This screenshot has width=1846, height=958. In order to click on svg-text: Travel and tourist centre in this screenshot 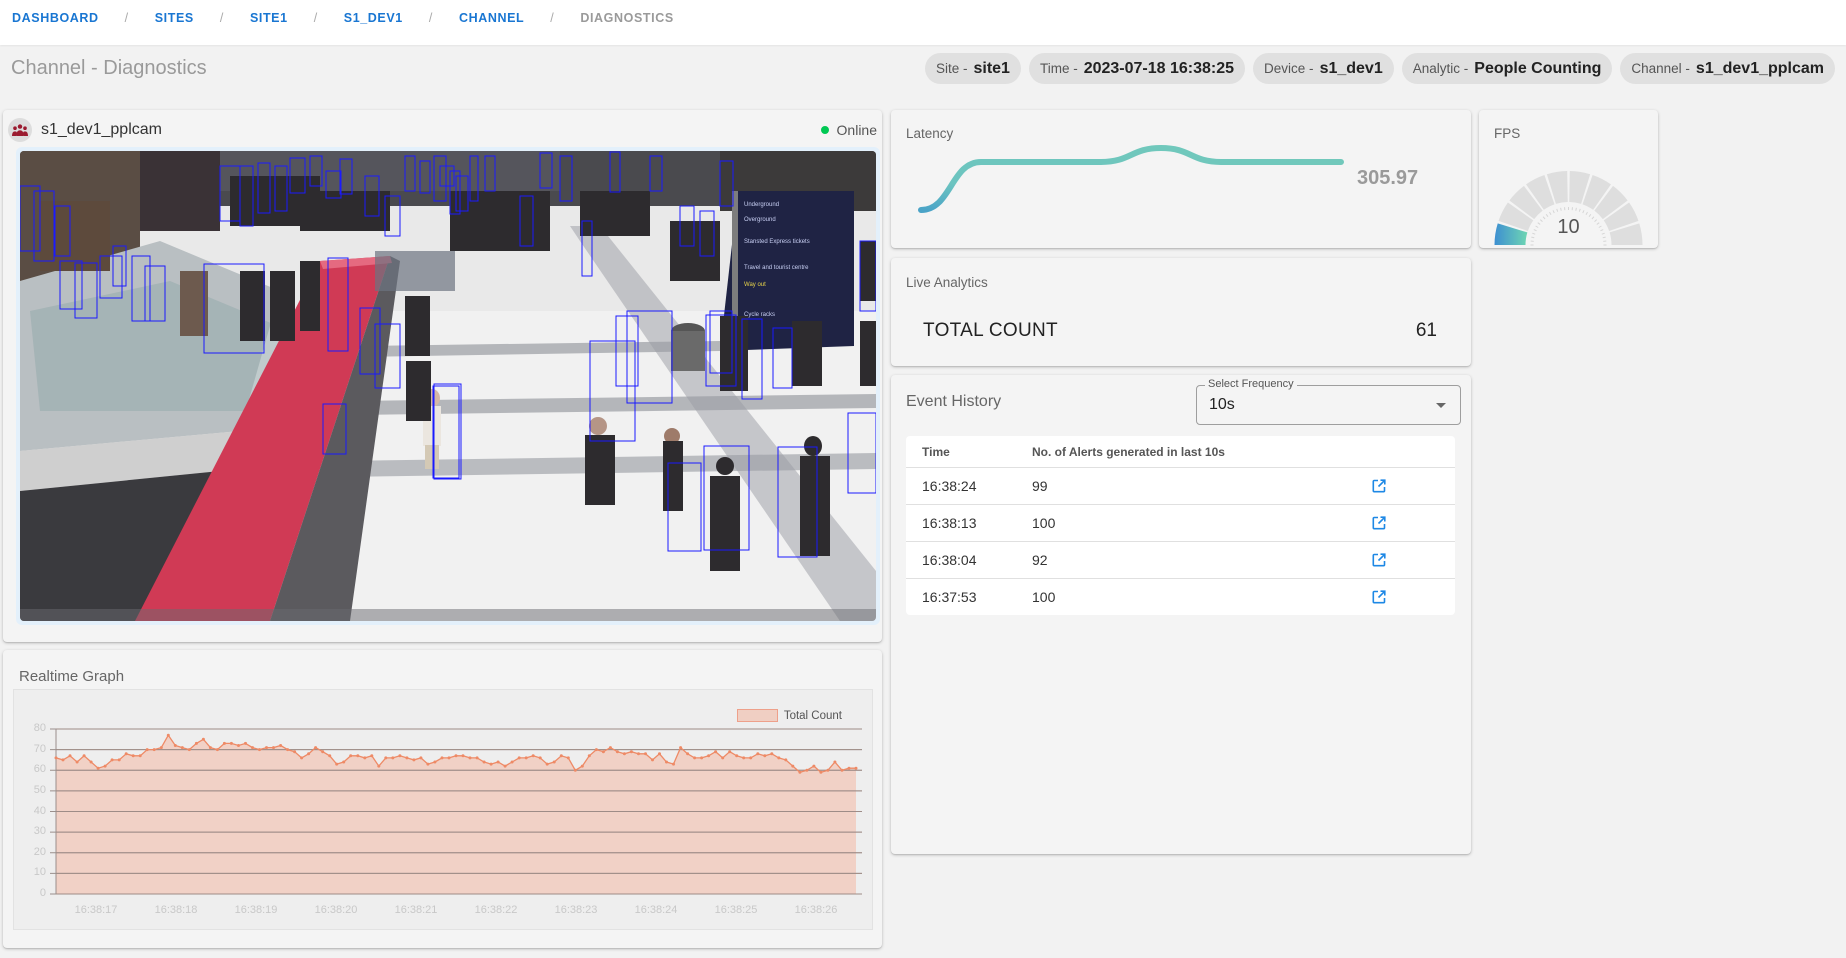, I will do `click(776, 268)`.